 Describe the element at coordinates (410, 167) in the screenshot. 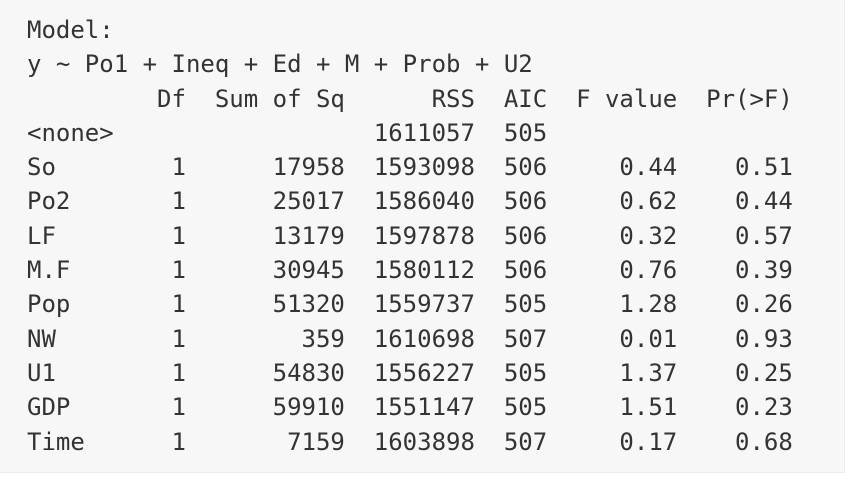

I see `table-row: So 1 17958 1593098 506 0.44 0.51` at that location.